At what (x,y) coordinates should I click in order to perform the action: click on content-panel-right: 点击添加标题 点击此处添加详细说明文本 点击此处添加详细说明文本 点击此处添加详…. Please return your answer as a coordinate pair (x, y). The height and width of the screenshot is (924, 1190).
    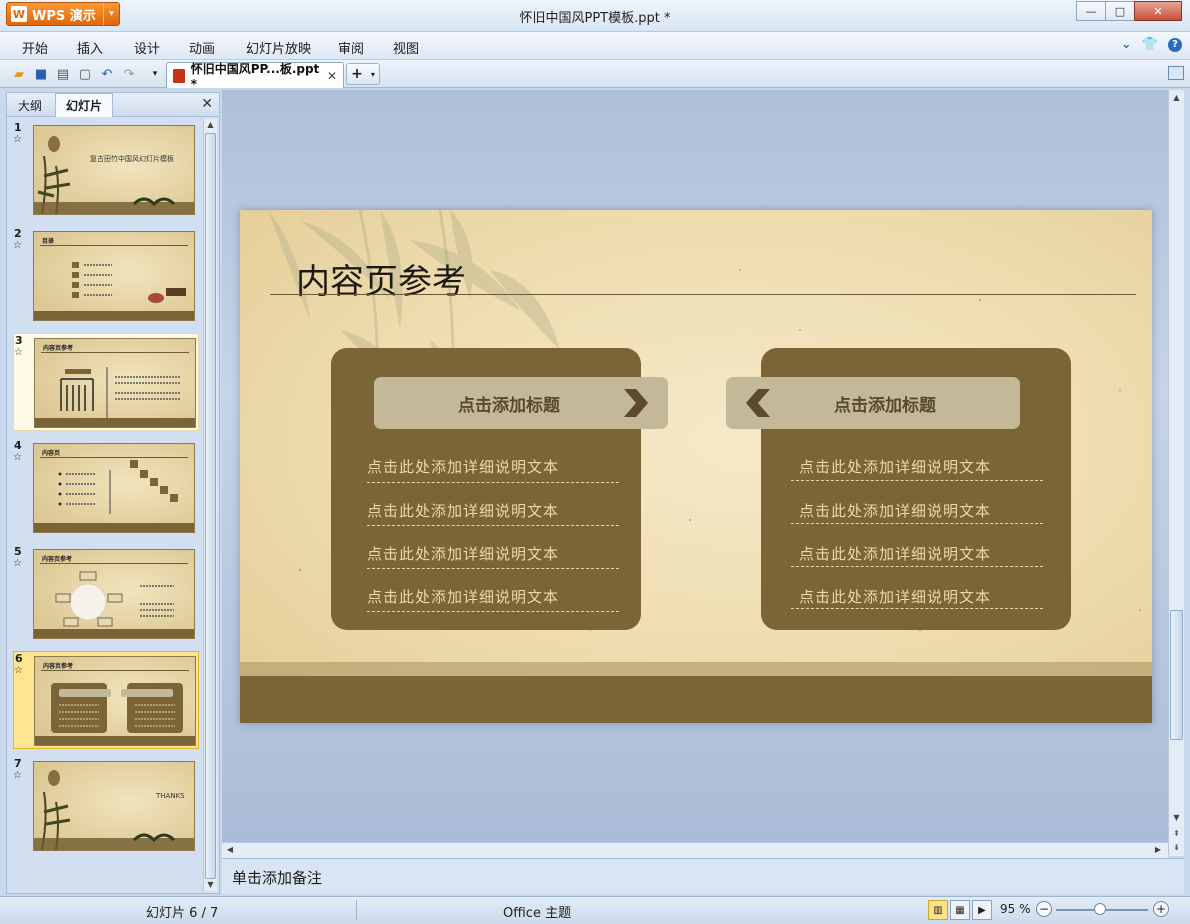
    Looking at the image, I should click on (898, 489).